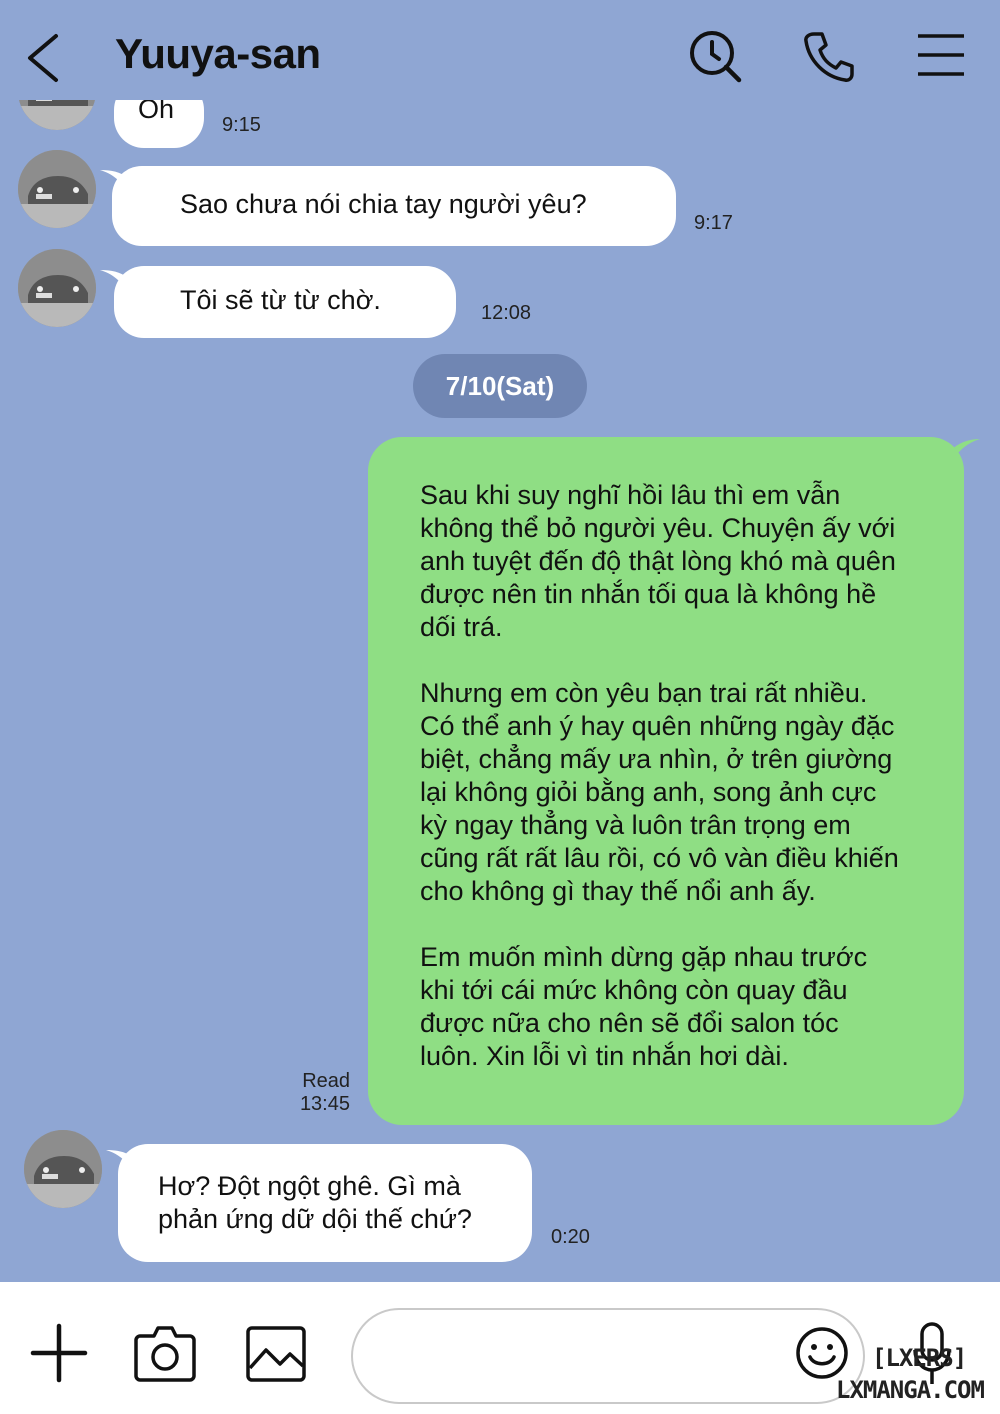 The image size is (1000, 1414). I want to click on read-status: Read, so click(326, 1081).